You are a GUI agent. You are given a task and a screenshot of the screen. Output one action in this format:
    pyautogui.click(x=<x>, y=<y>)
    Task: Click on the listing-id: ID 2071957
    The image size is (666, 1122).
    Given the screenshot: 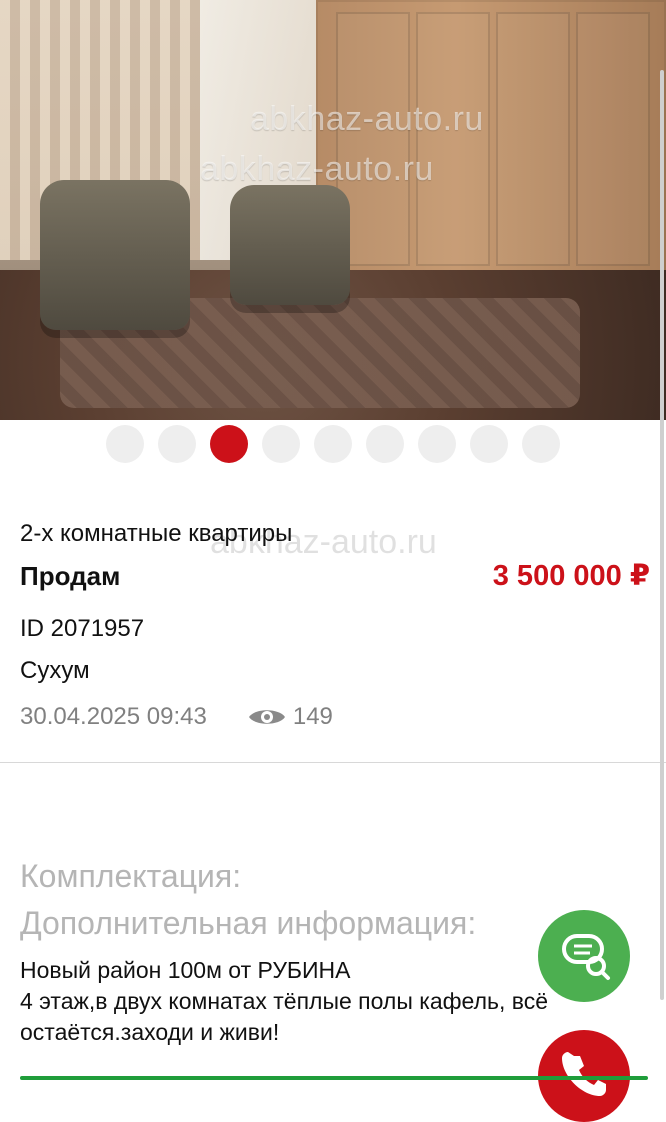 What is the action you would take?
    pyautogui.click(x=82, y=628)
    